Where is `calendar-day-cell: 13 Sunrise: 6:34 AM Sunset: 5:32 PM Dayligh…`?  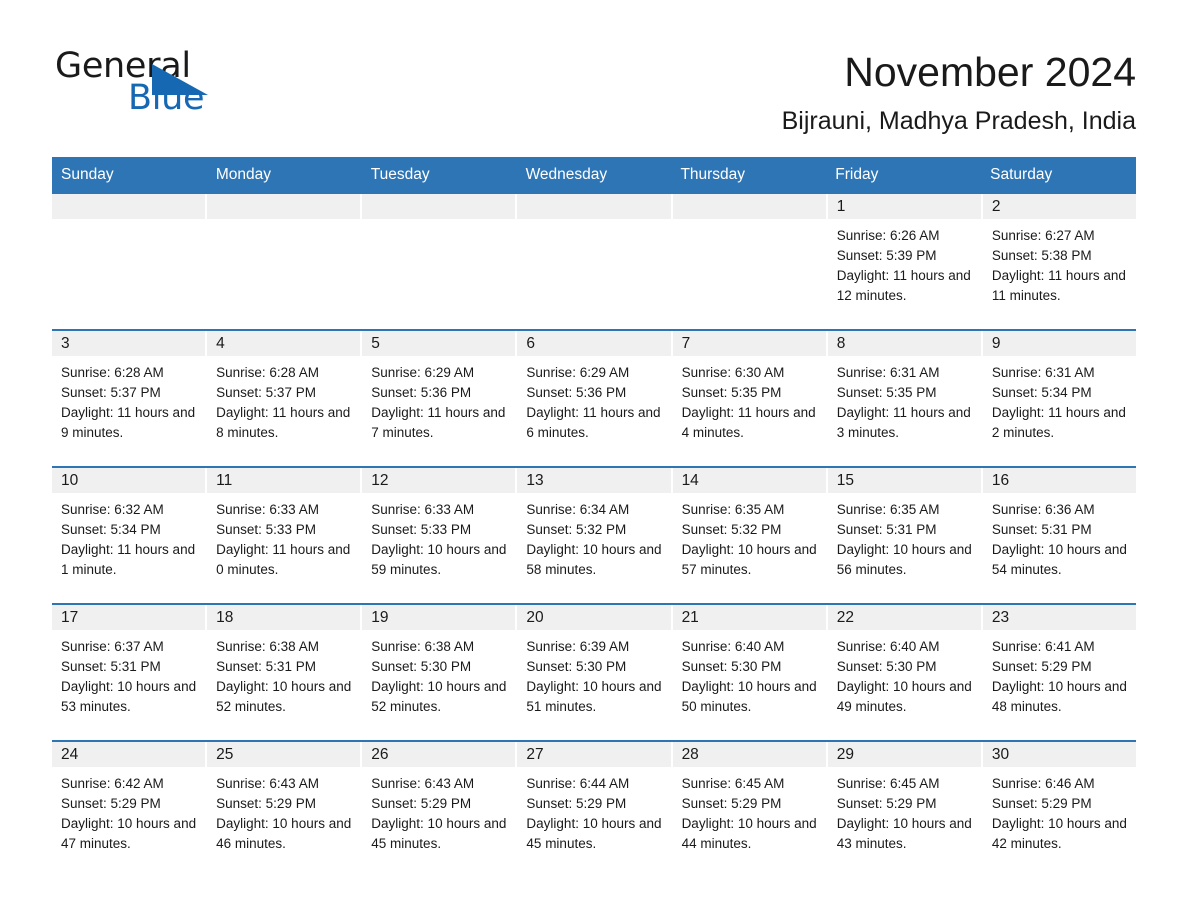 calendar-day-cell: 13 Sunrise: 6:34 AM Sunset: 5:32 PM Dayligh… is located at coordinates (595, 535).